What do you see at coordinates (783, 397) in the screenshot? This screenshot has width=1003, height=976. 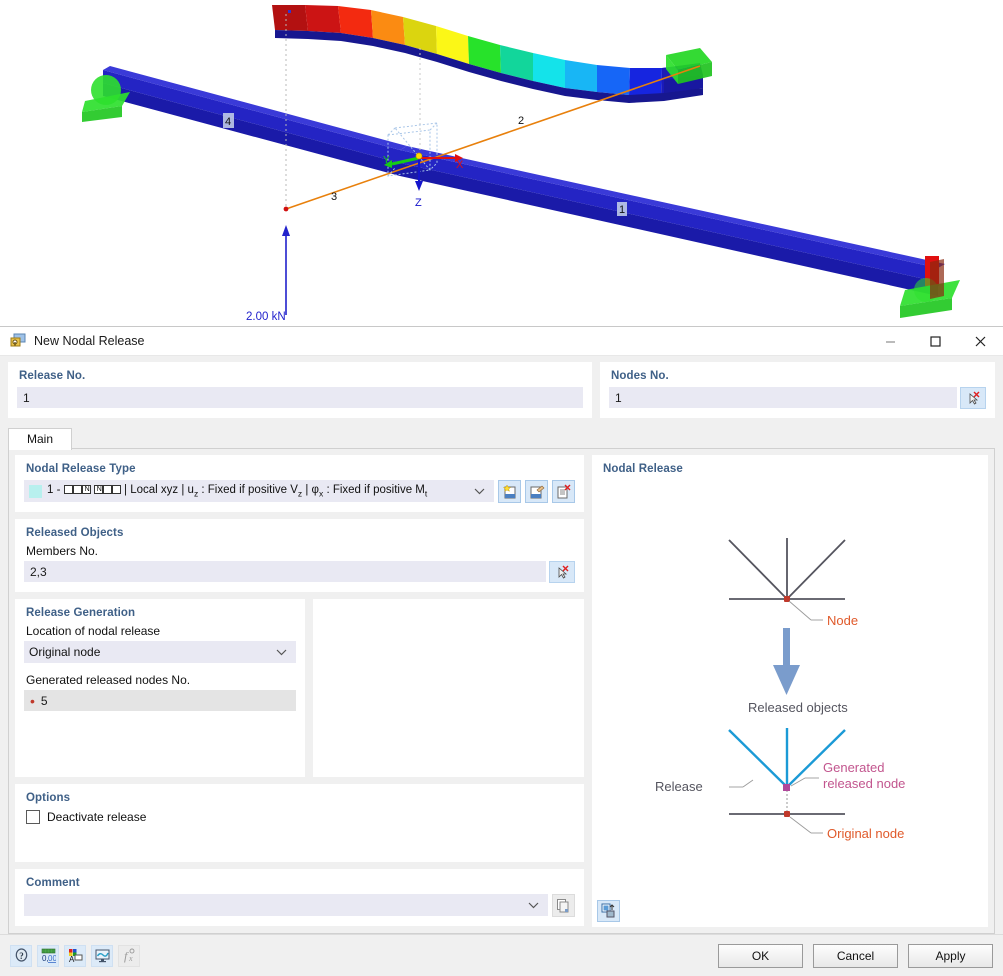 I see `nodes-no-input: 1` at bounding box center [783, 397].